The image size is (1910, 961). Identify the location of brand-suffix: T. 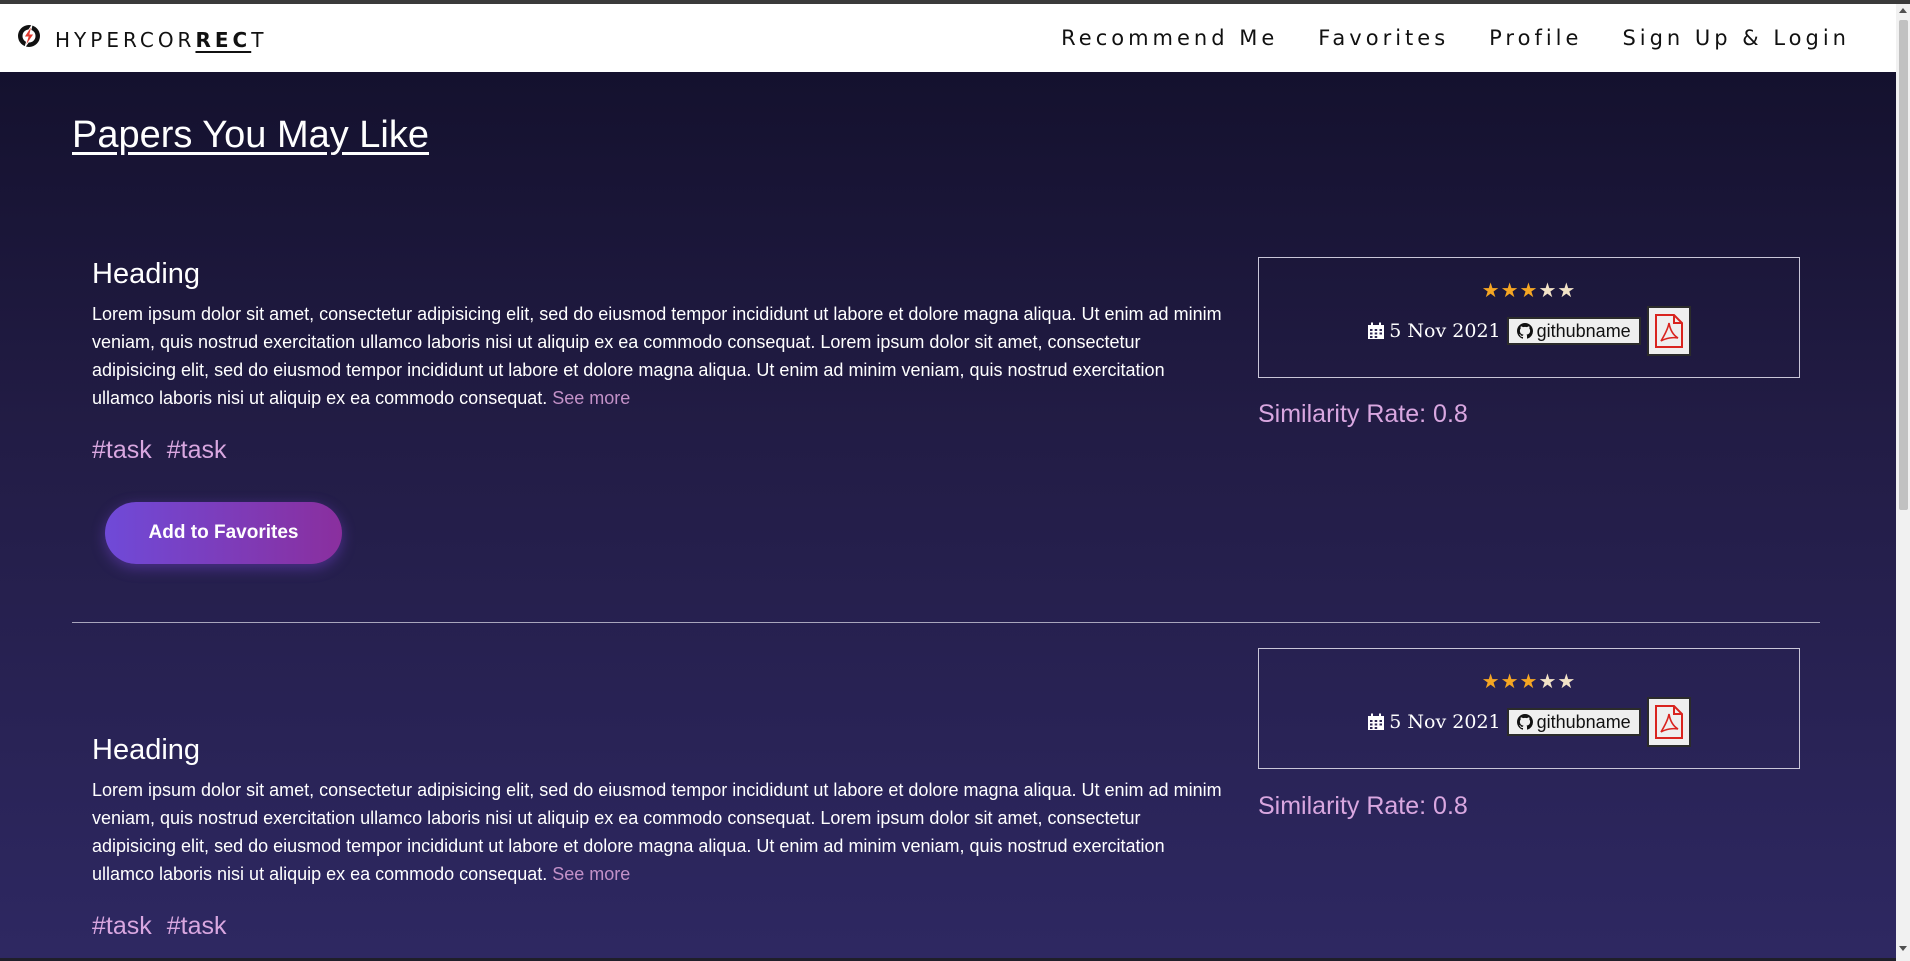
(259, 40).